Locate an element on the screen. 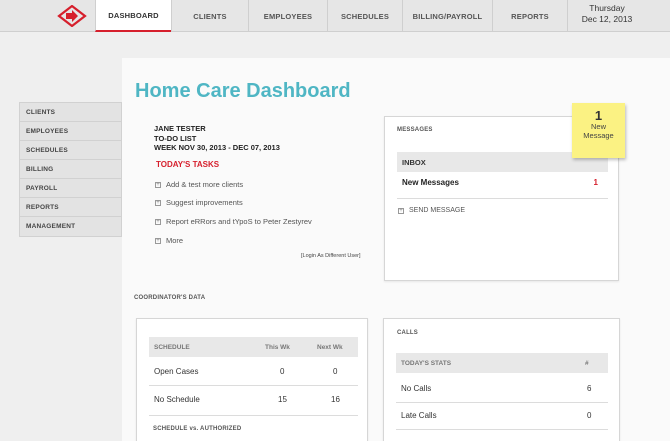  sticky-line1: New is located at coordinates (598, 126).